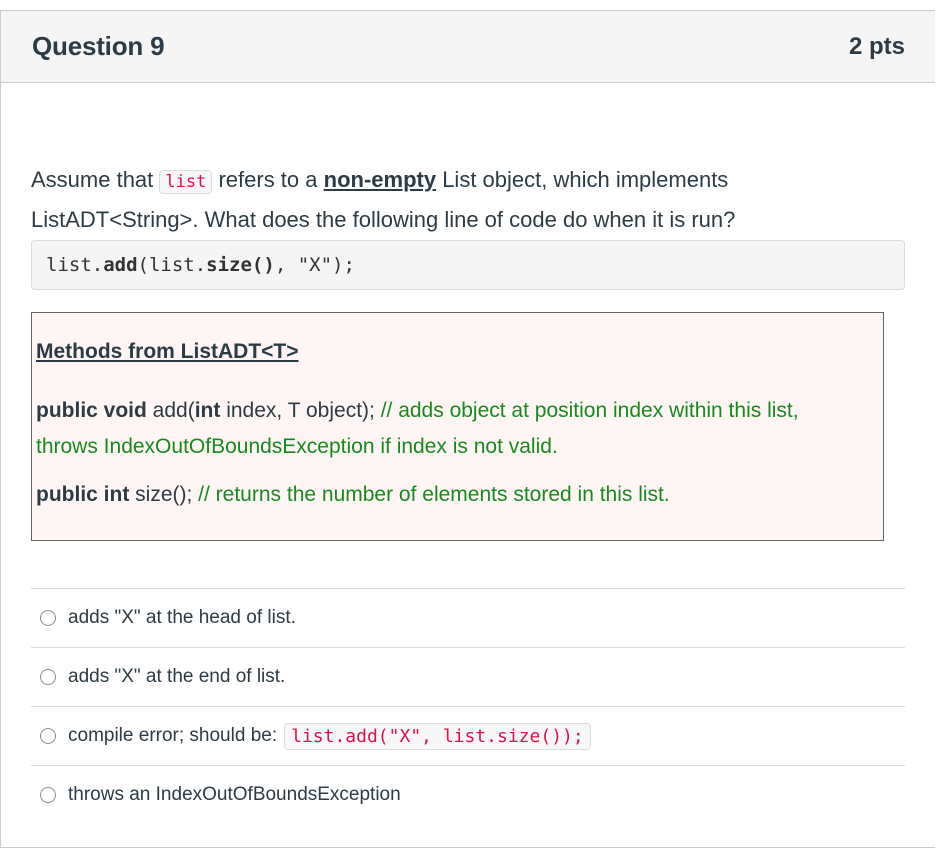 This screenshot has height=852, width=936. What do you see at coordinates (75, 265) in the screenshot?
I see `code-segment: list.` at bounding box center [75, 265].